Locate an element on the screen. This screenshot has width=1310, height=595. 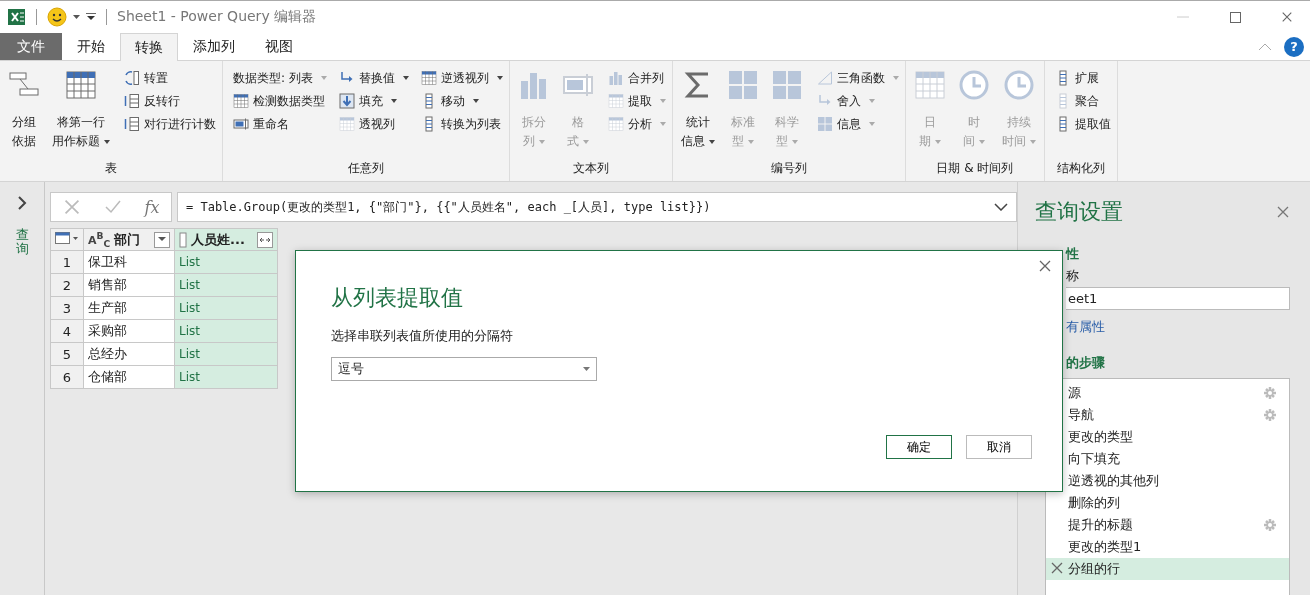
table-icon is located at coordinates (81, 85).